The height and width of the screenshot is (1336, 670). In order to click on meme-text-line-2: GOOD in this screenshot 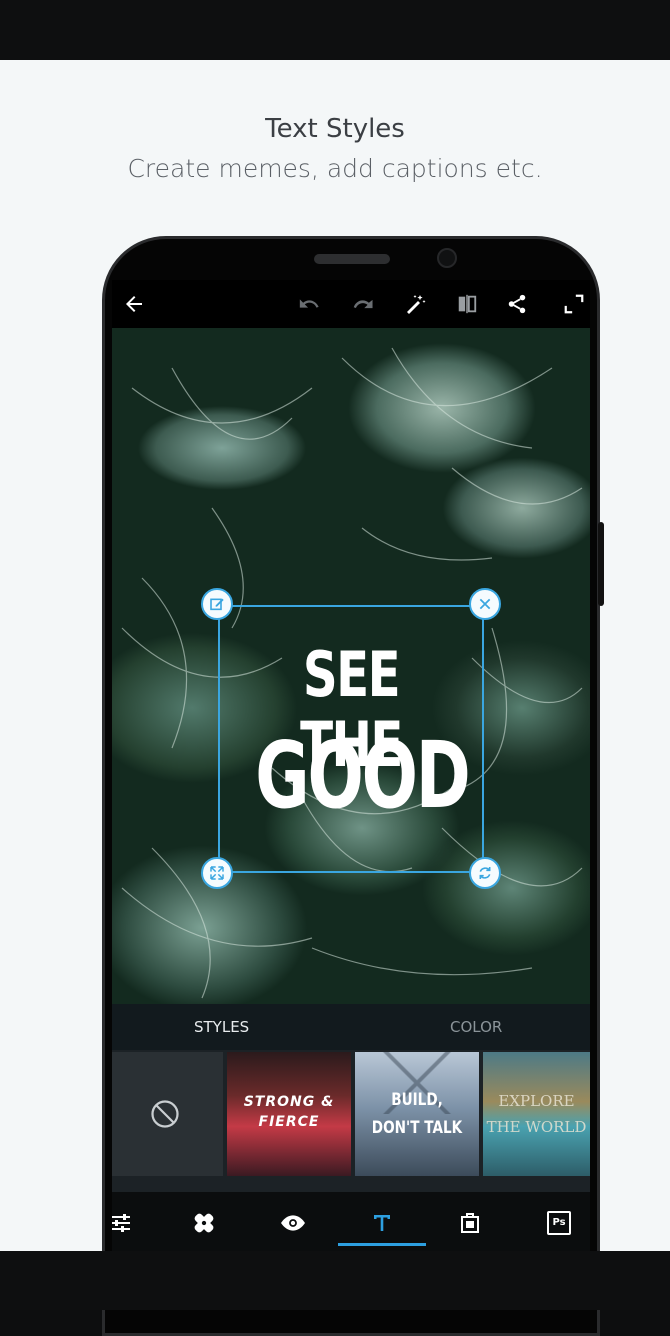, I will do `click(363, 776)`.